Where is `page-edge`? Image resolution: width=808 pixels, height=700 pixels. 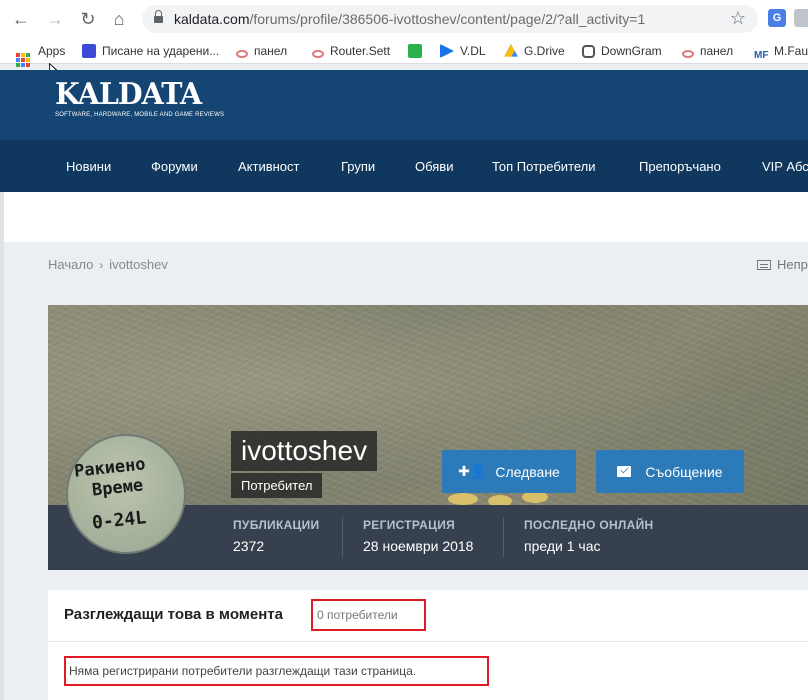 page-edge is located at coordinates (2, 446).